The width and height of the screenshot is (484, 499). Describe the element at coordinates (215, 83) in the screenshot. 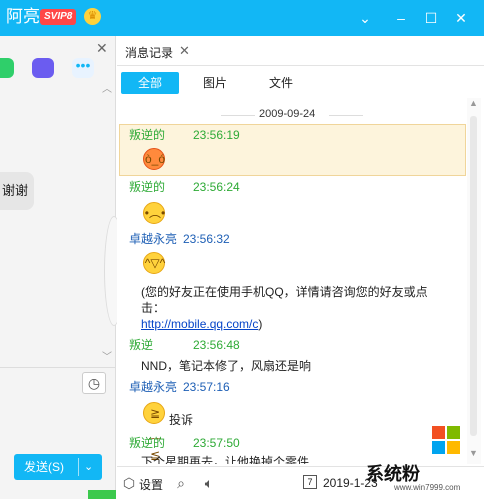

I see `filter-images: 图片` at that location.